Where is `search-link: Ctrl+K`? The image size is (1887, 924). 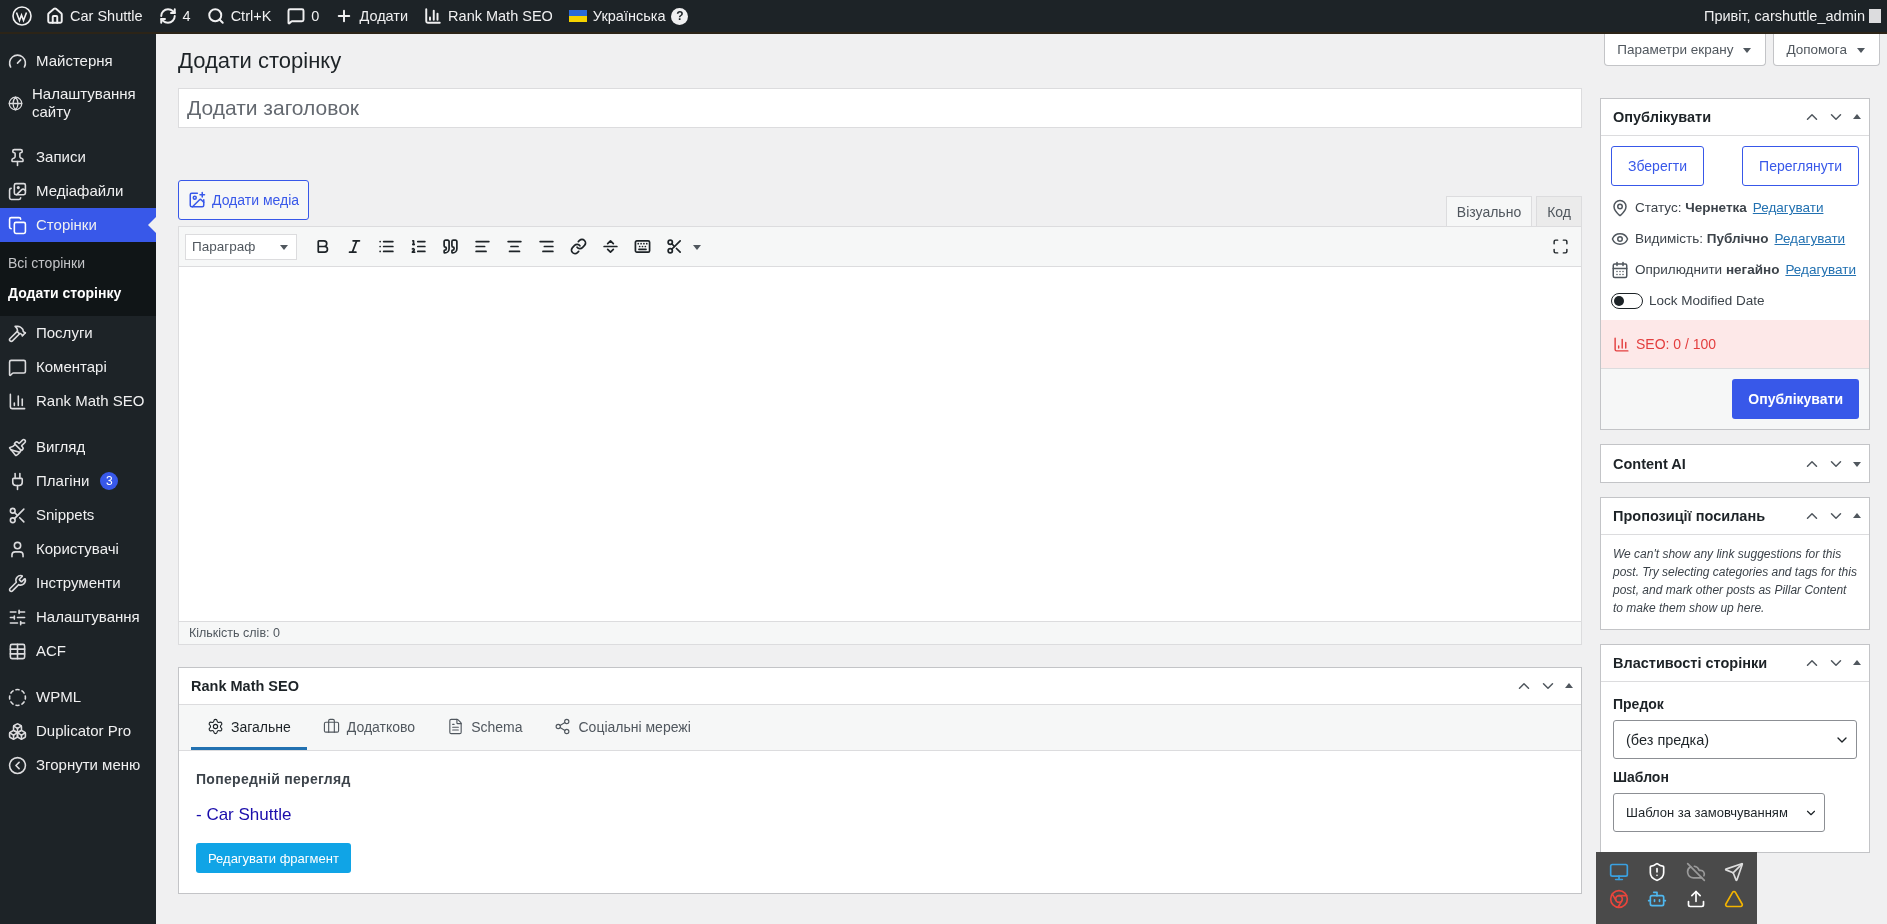 search-link: Ctrl+K is located at coordinates (239, 16).